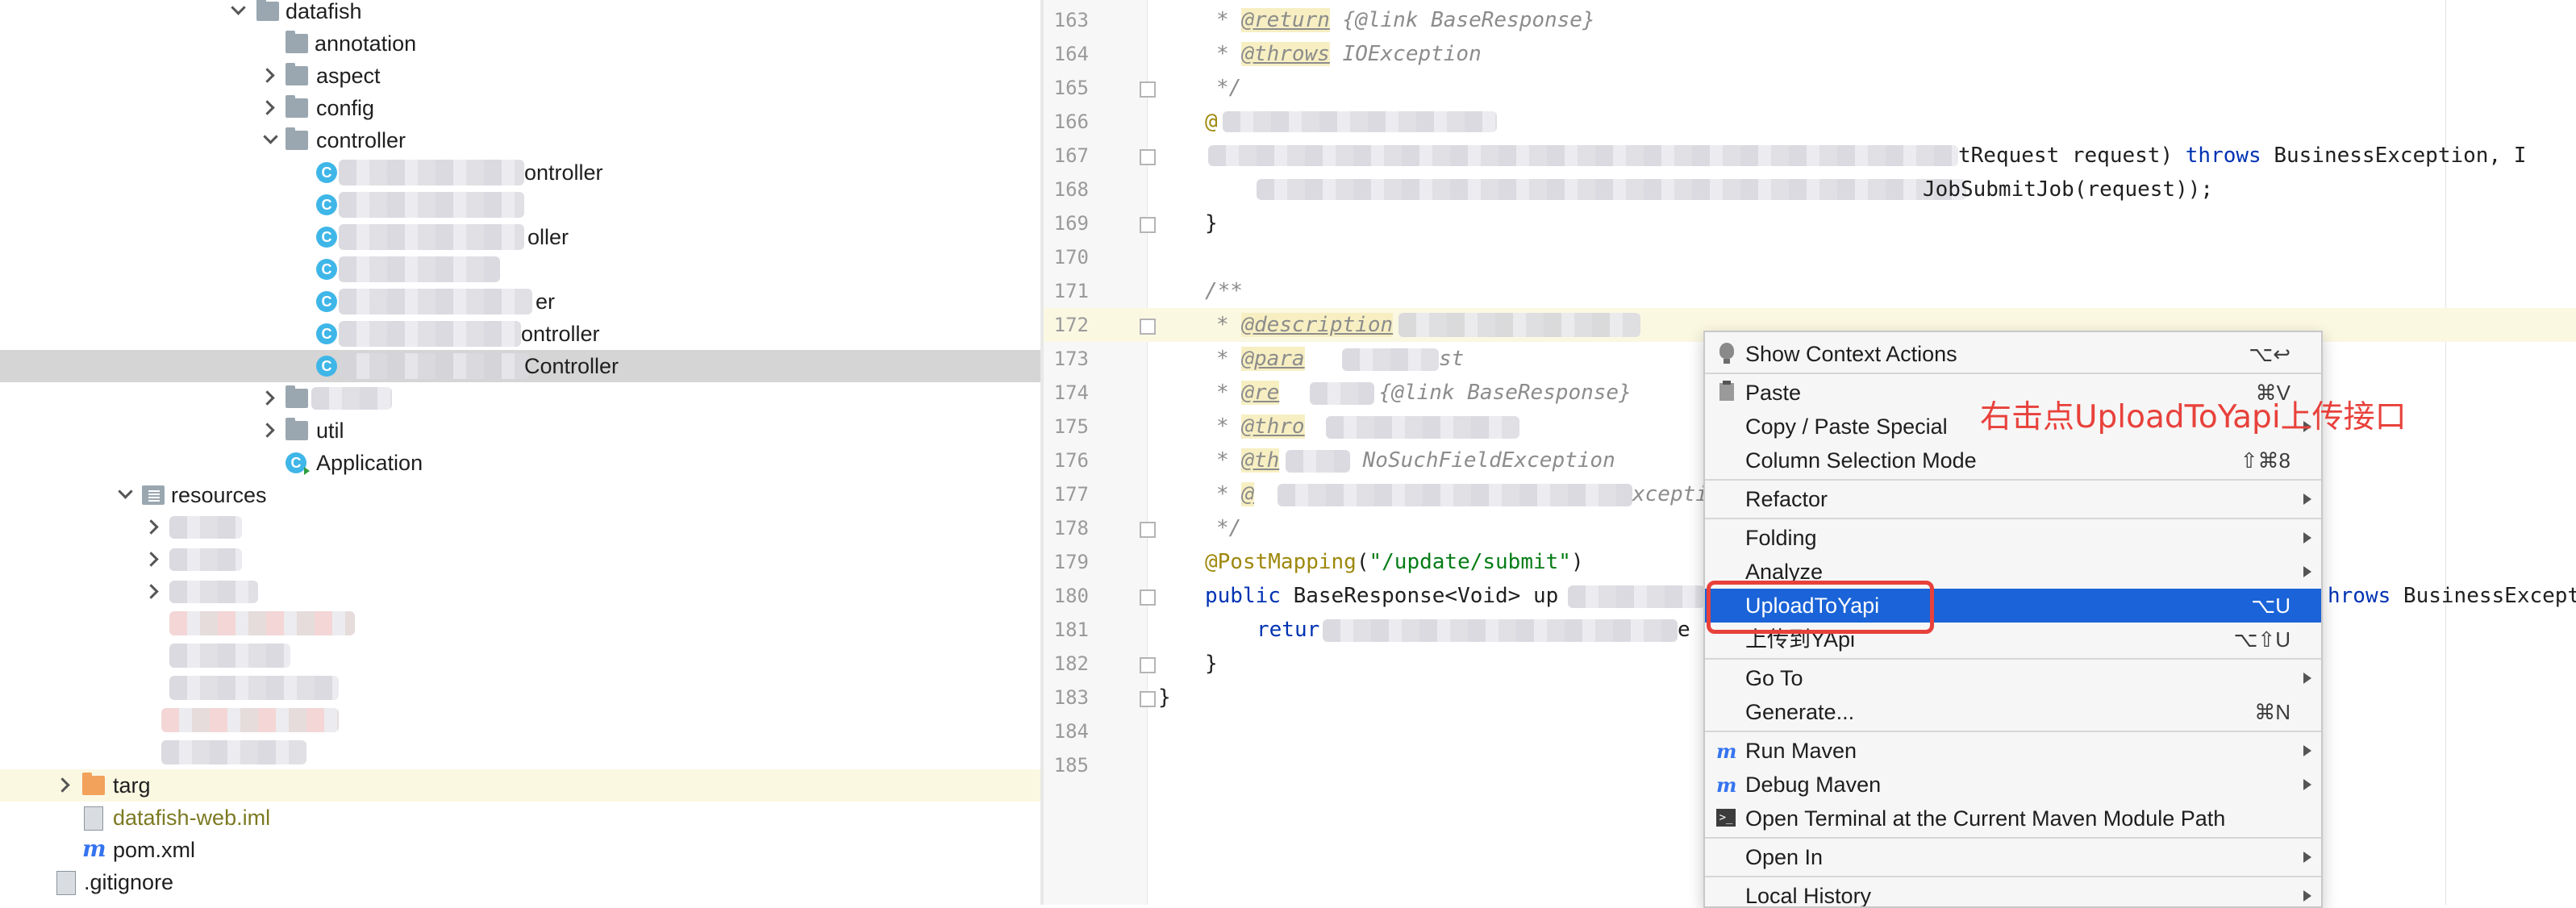 The width and height of the screenshot is (2576, 908). I want to click on code-line: 171 /**, so click(1810, 291).